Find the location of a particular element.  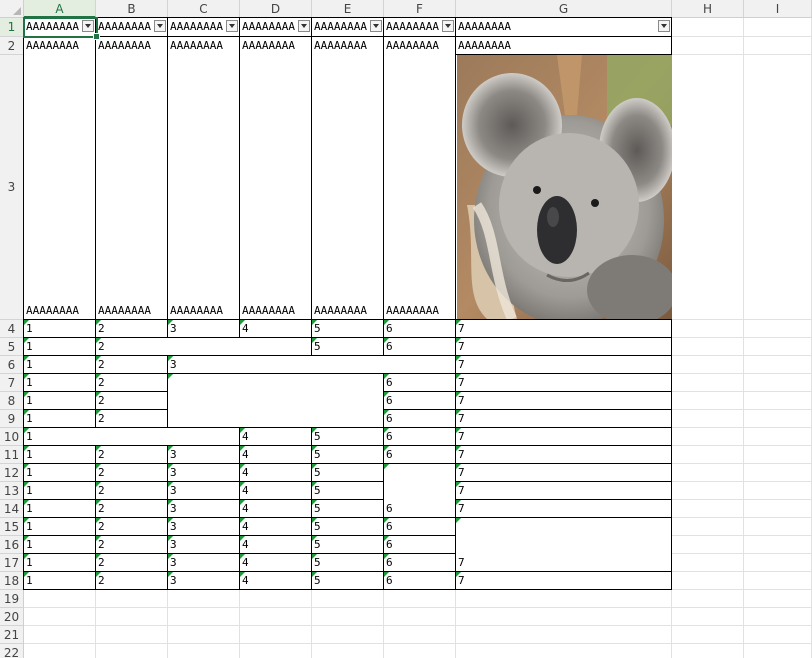

cell-f5: 6 is located at coordinates (419, 346).